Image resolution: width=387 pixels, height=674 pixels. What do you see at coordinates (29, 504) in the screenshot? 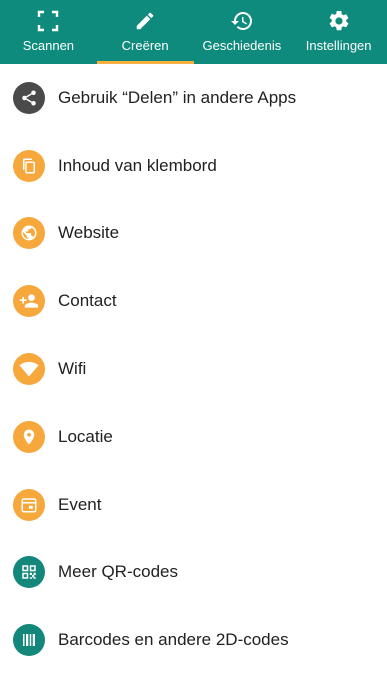
I see `calendar-icon` at bounding box center [29, 504].